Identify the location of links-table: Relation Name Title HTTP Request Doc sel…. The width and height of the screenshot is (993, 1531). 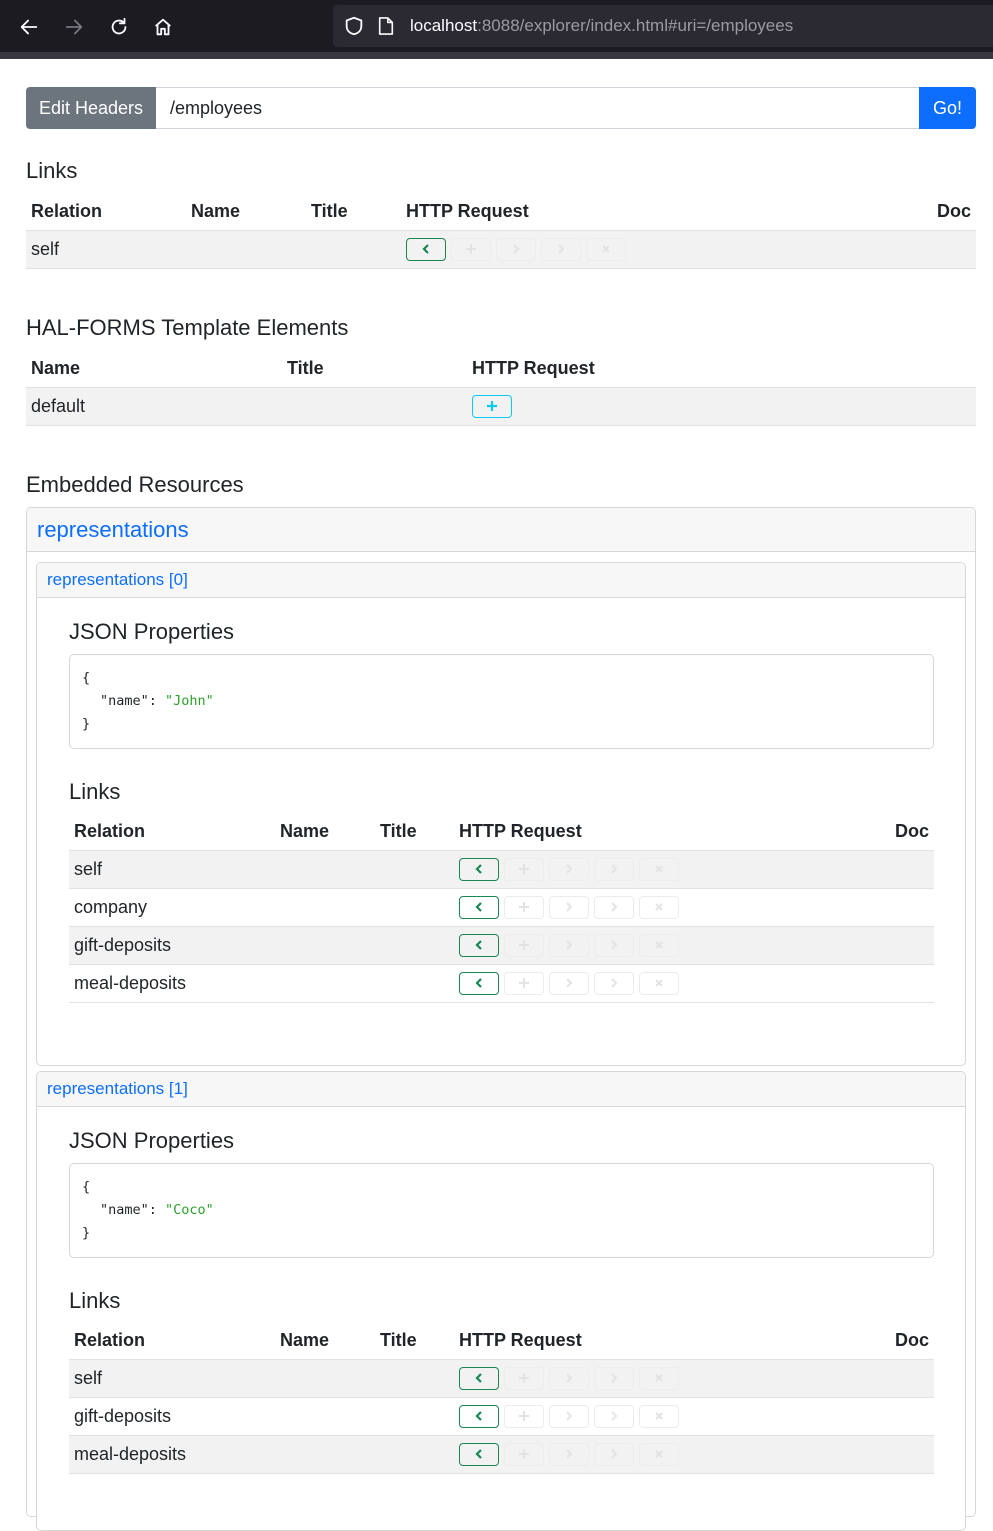
(501, 908).